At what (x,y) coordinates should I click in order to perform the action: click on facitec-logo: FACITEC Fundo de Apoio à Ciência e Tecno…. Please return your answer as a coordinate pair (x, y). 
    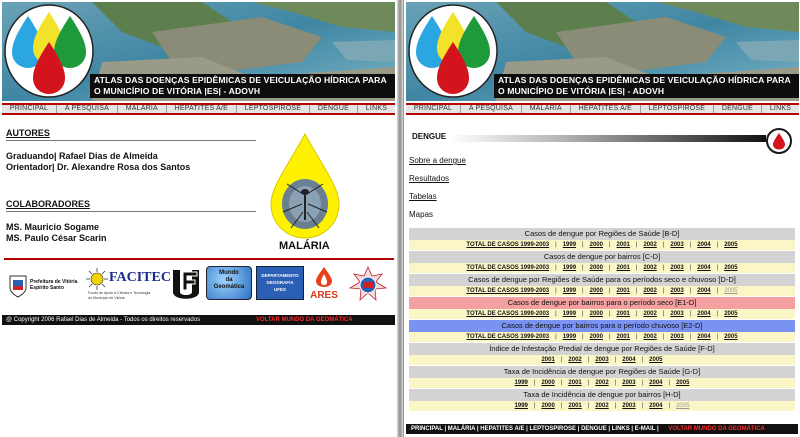
    Looking at the image, I should click on (128, 286).